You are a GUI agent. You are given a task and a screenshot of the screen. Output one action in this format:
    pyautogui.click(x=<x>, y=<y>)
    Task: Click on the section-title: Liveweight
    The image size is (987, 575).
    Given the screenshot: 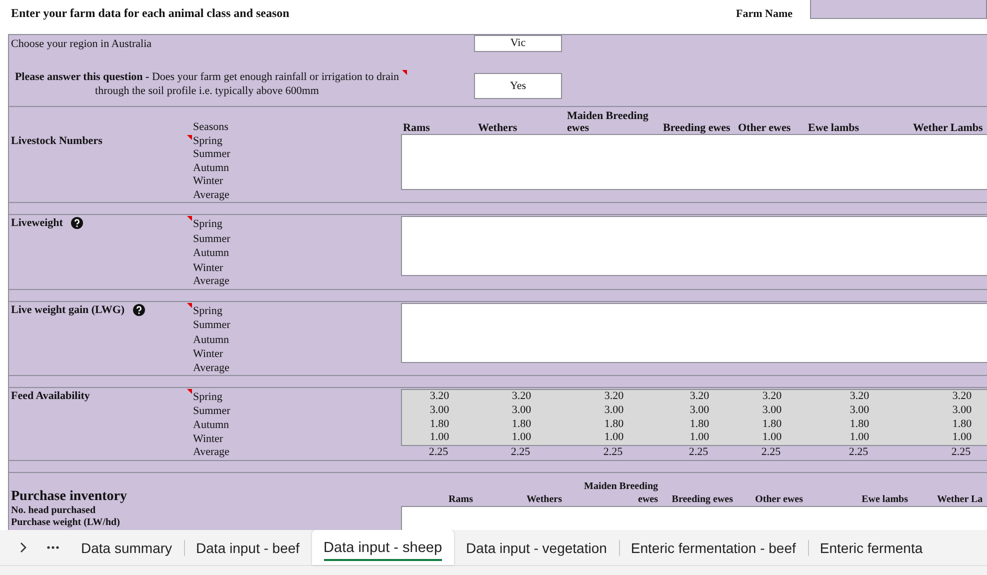 What is the action you would take?
    pyautogui.click(x=37, y=223)
    